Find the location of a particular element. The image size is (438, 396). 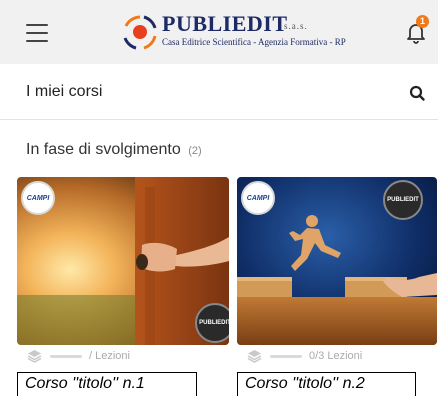

notification-badge: 1 is located at coordinates (422, 21).